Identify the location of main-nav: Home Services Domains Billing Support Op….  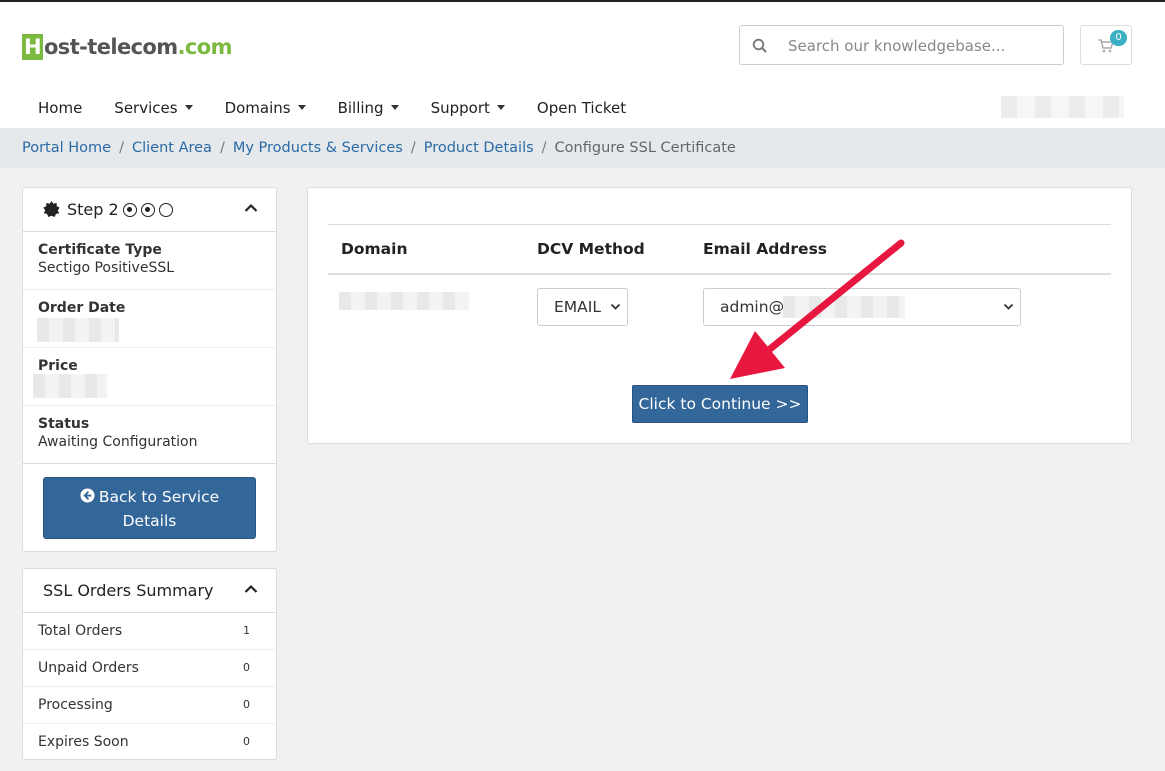
(332, 110).